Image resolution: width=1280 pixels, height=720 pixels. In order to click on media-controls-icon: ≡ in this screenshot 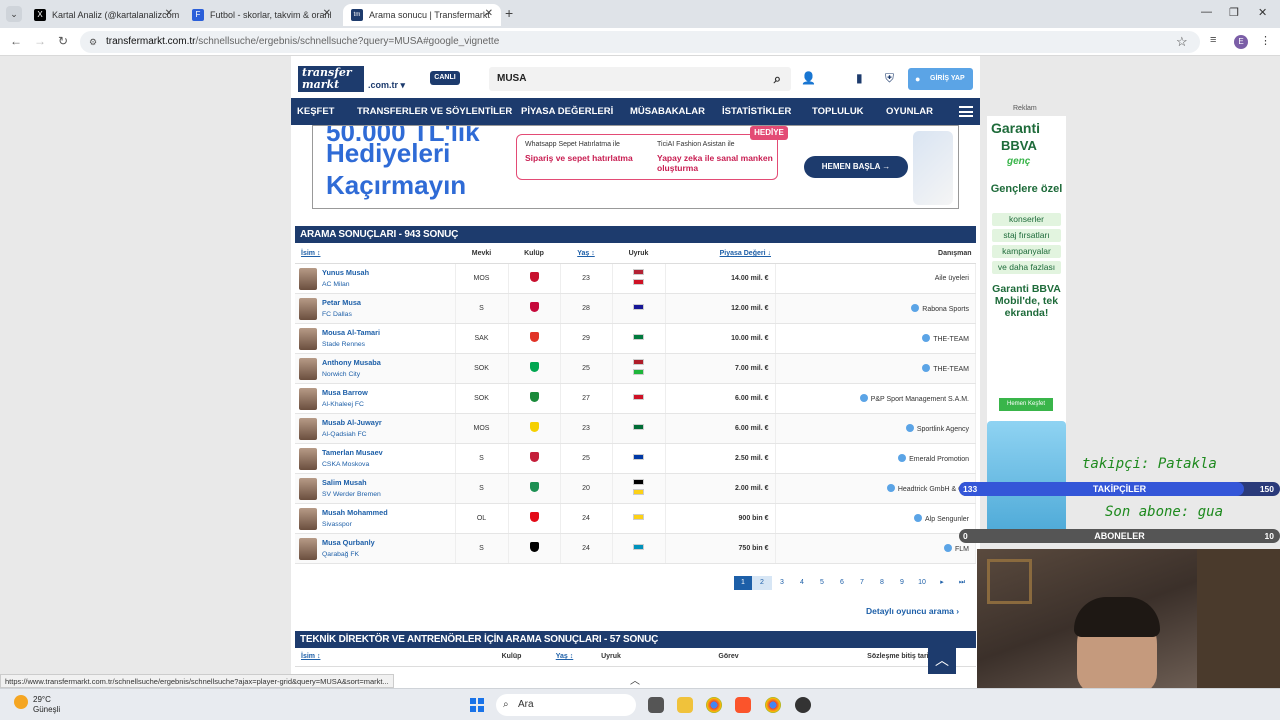, I will do `click(1213, 40)`.